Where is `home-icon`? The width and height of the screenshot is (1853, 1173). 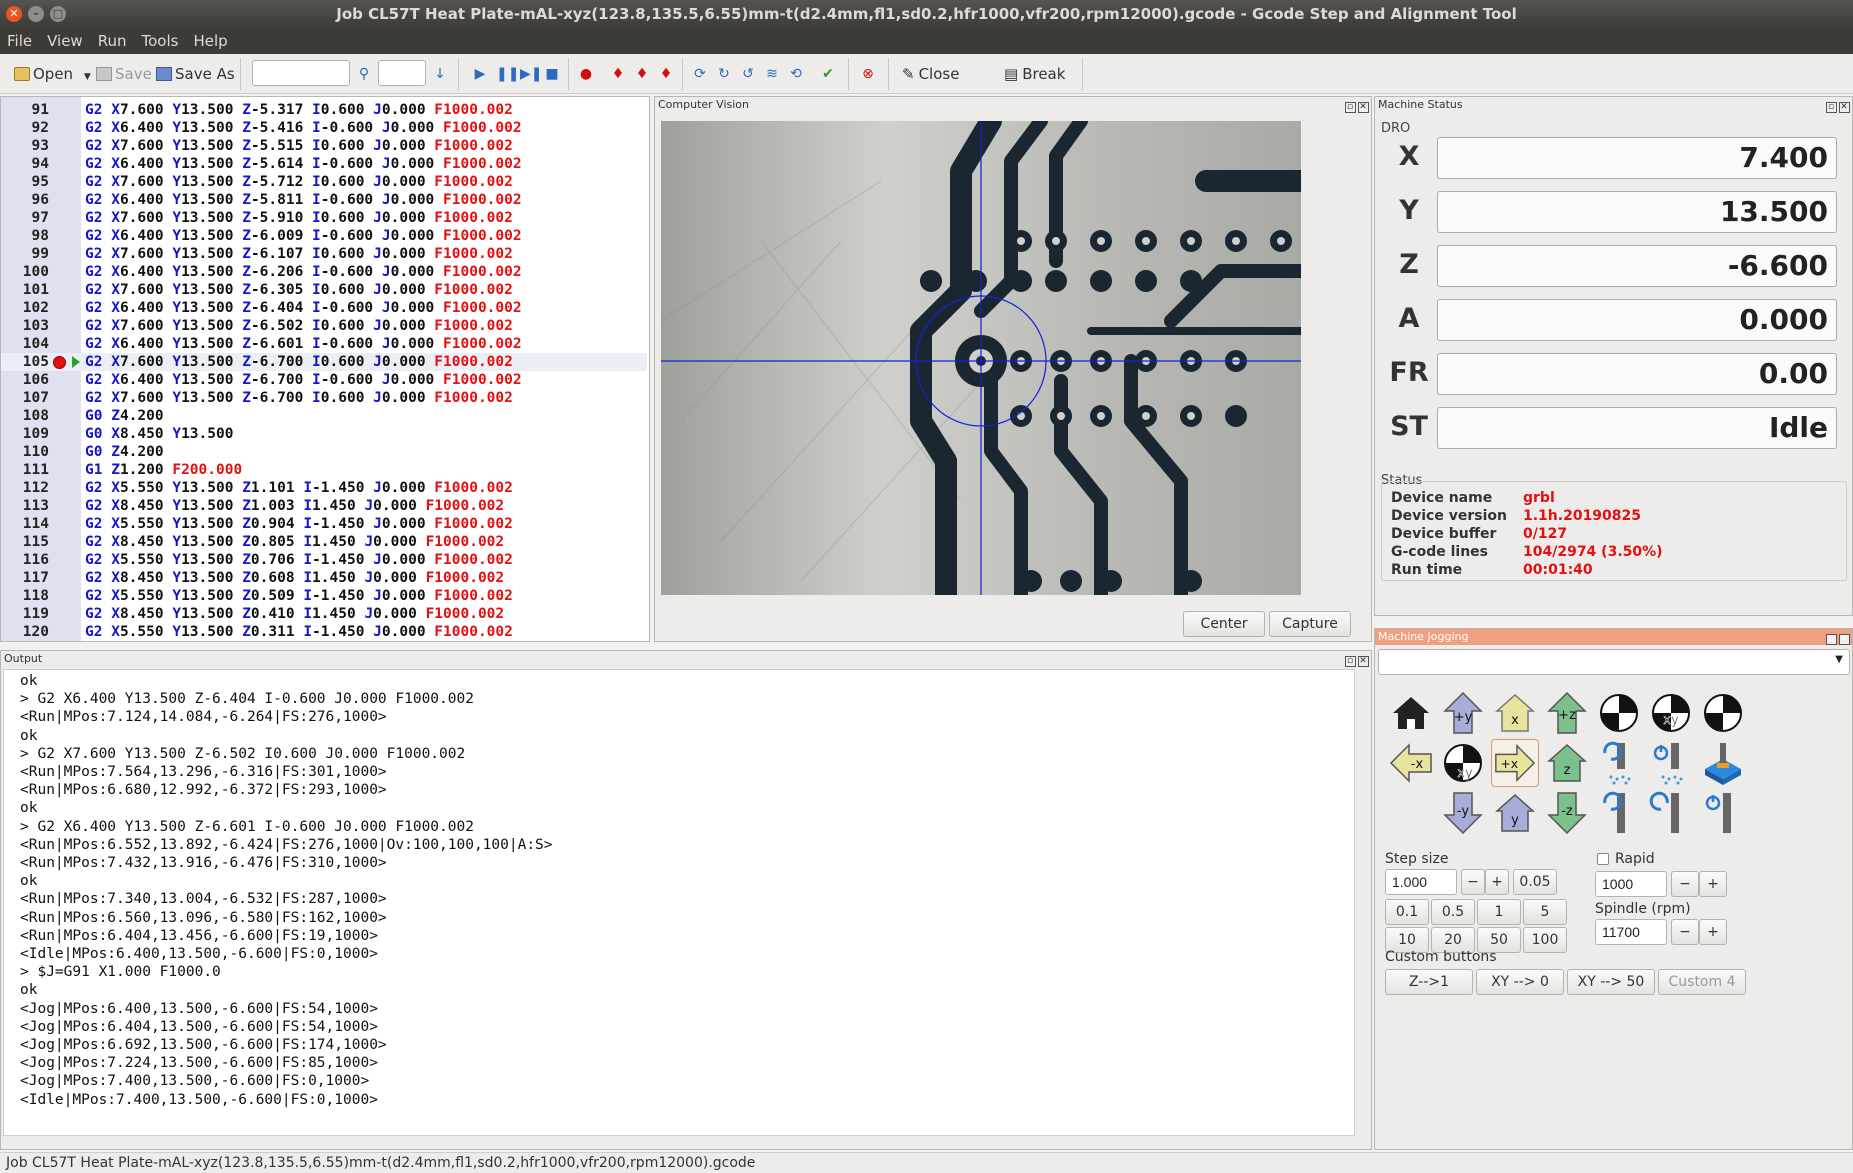
home-icon is located at coordinates (1411, 713).